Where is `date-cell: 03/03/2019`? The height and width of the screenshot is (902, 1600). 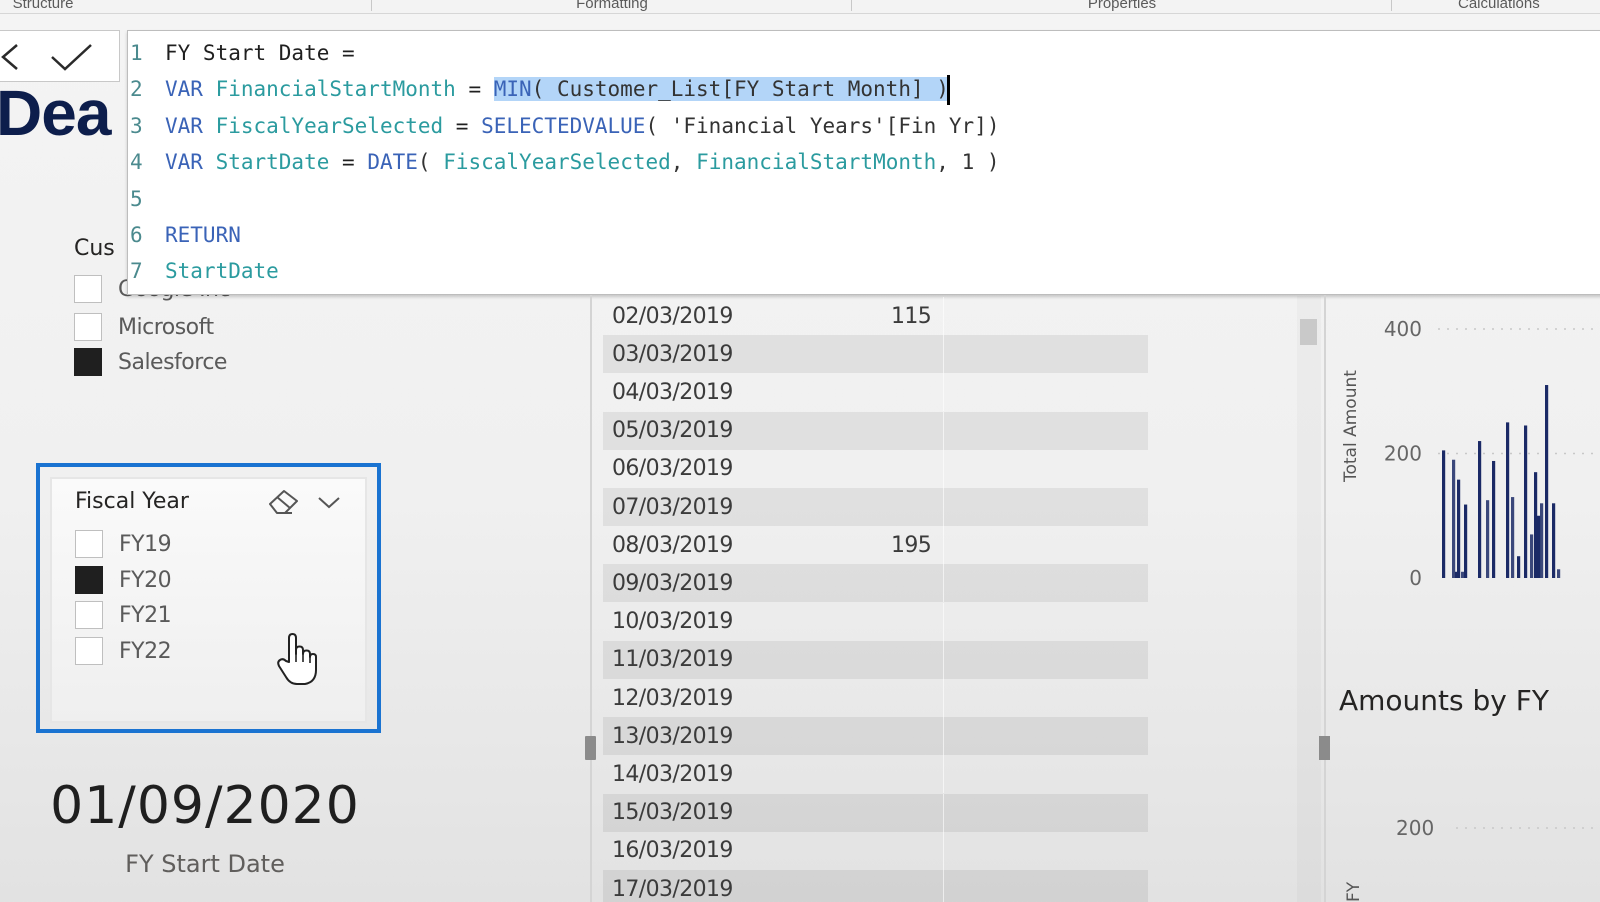 date-cell: 03/03/2019 is located at coordinates (672, 354).